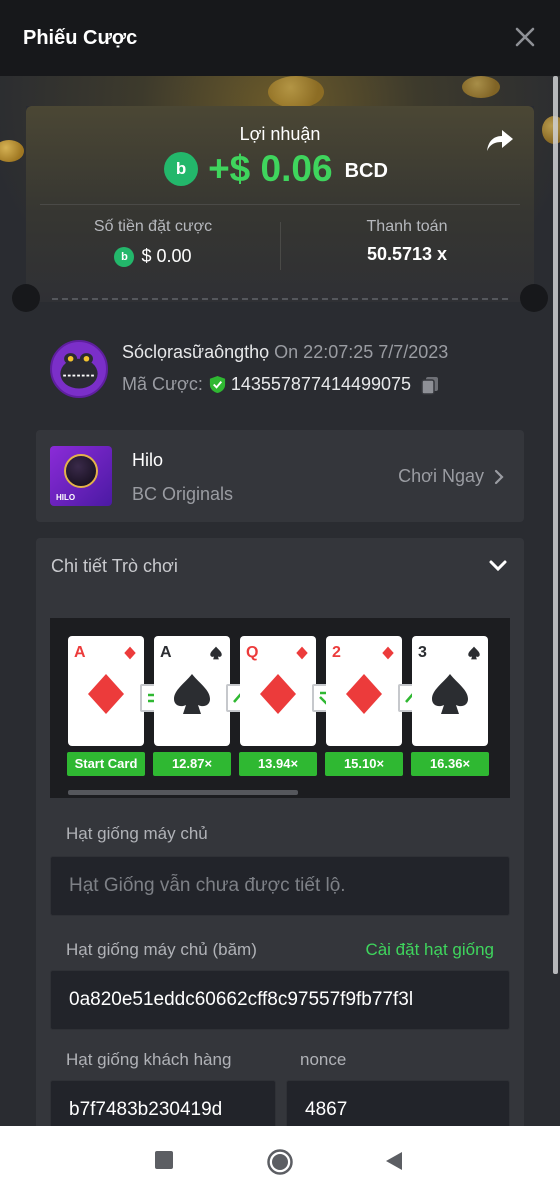  I want to click on playing-card: 2, so click(364, 691).